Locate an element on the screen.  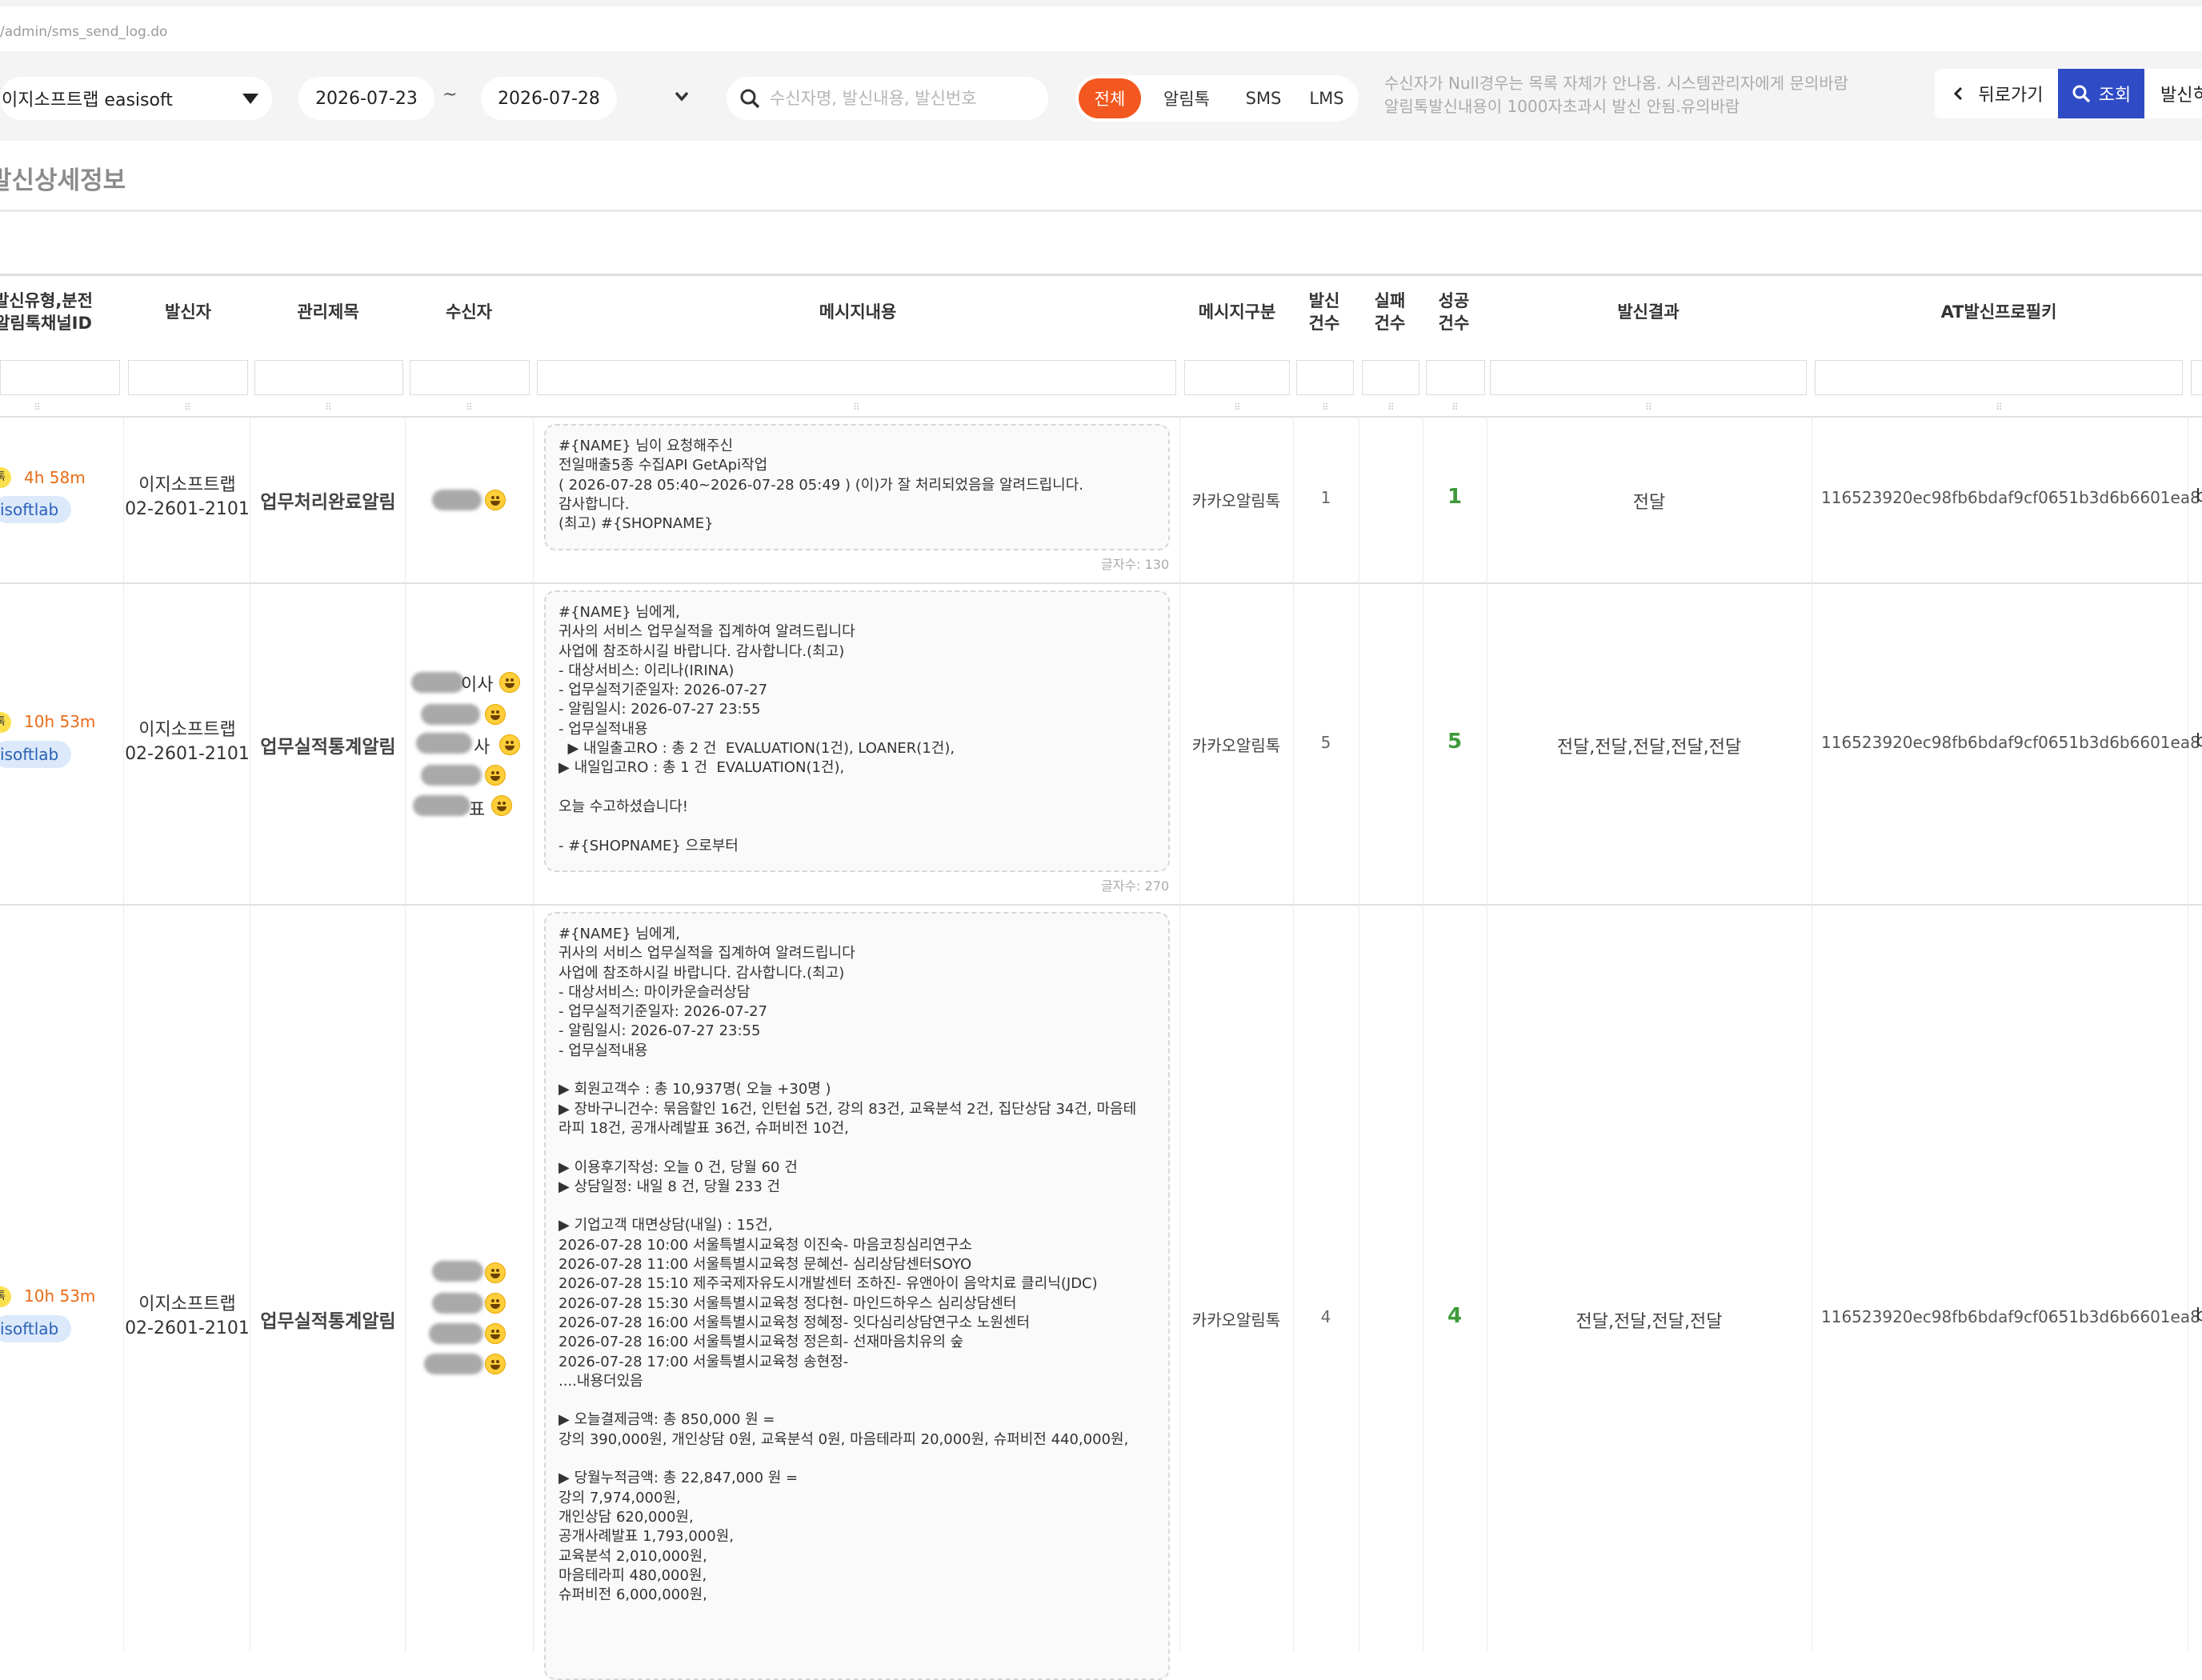
sent-count: 4 is located at coordinates (1326, 1316).